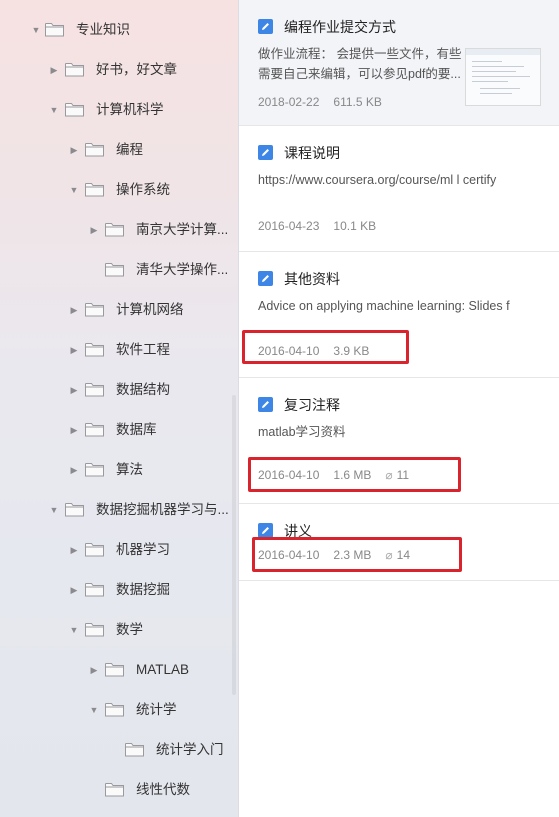 Image resolution: width=559 pixels, height=817 pixels. Describe the element at coordinates (130, 109) in the screenshot. I see `tree-item-label: 计算机科学` at that location.